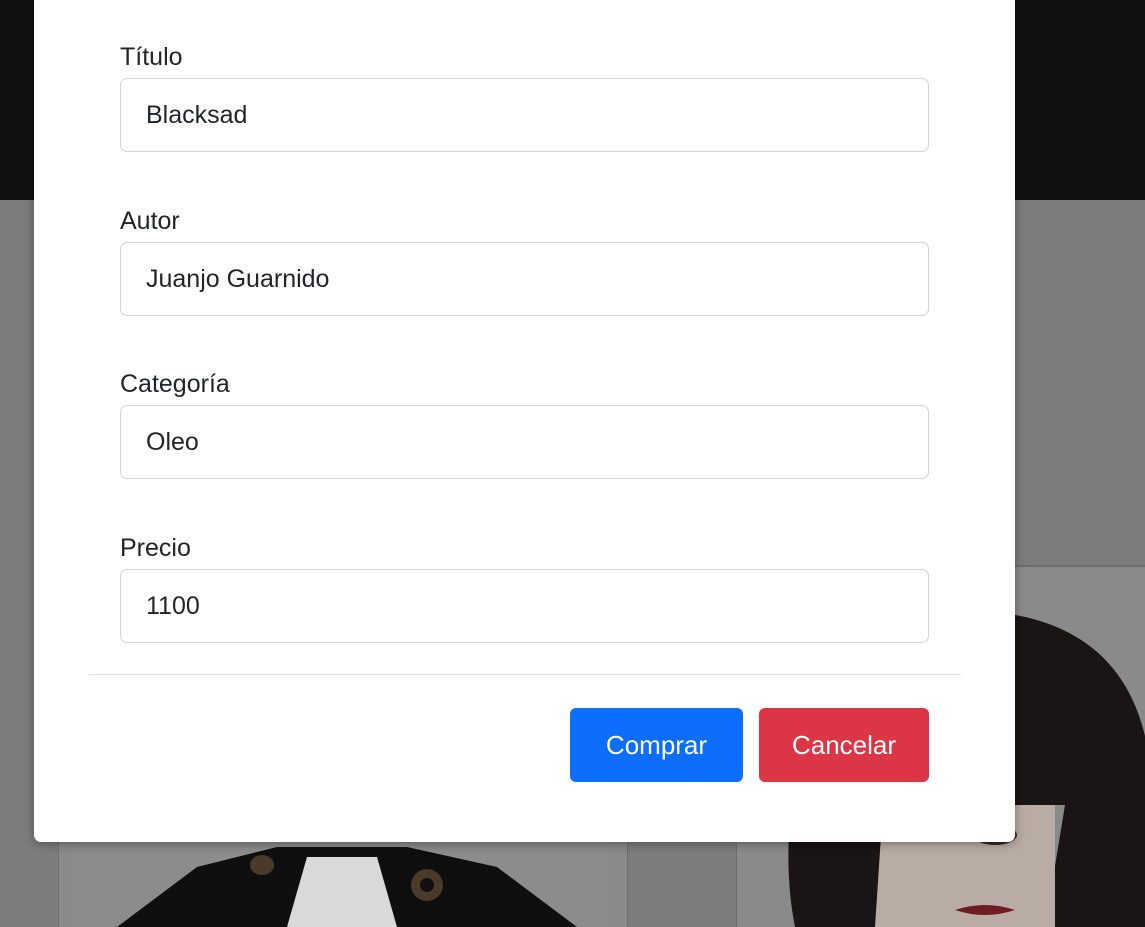 The width and height of the screenshot is (1145, 927). I want to click on field-precio: Precio, so click(524, 588).